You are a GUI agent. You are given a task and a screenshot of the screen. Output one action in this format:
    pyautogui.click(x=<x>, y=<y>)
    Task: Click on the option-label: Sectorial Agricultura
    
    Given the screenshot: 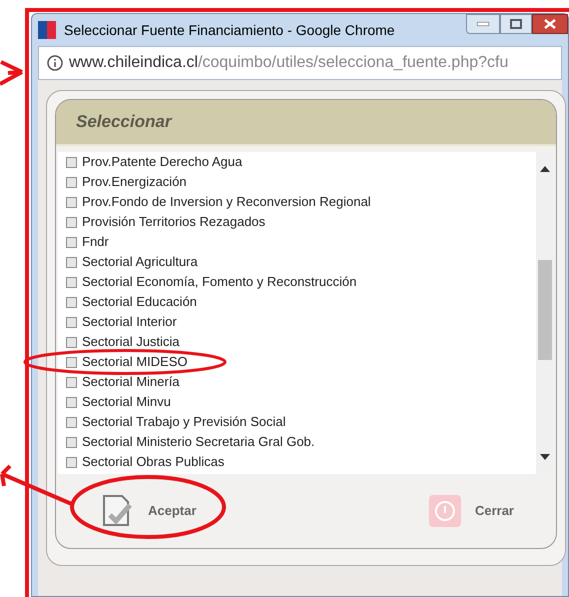 What is the action you would take?
    pyautogui.click(x=140, y=262)
    